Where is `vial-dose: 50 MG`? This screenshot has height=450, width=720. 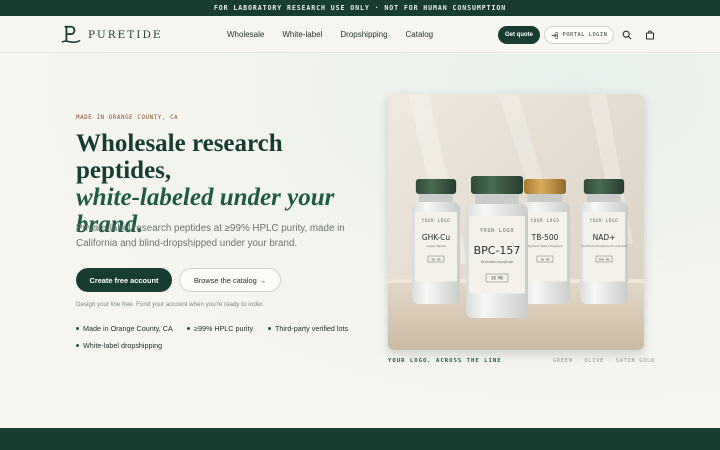 vial-dose: 50 MG is located at coordinates (435, 259).